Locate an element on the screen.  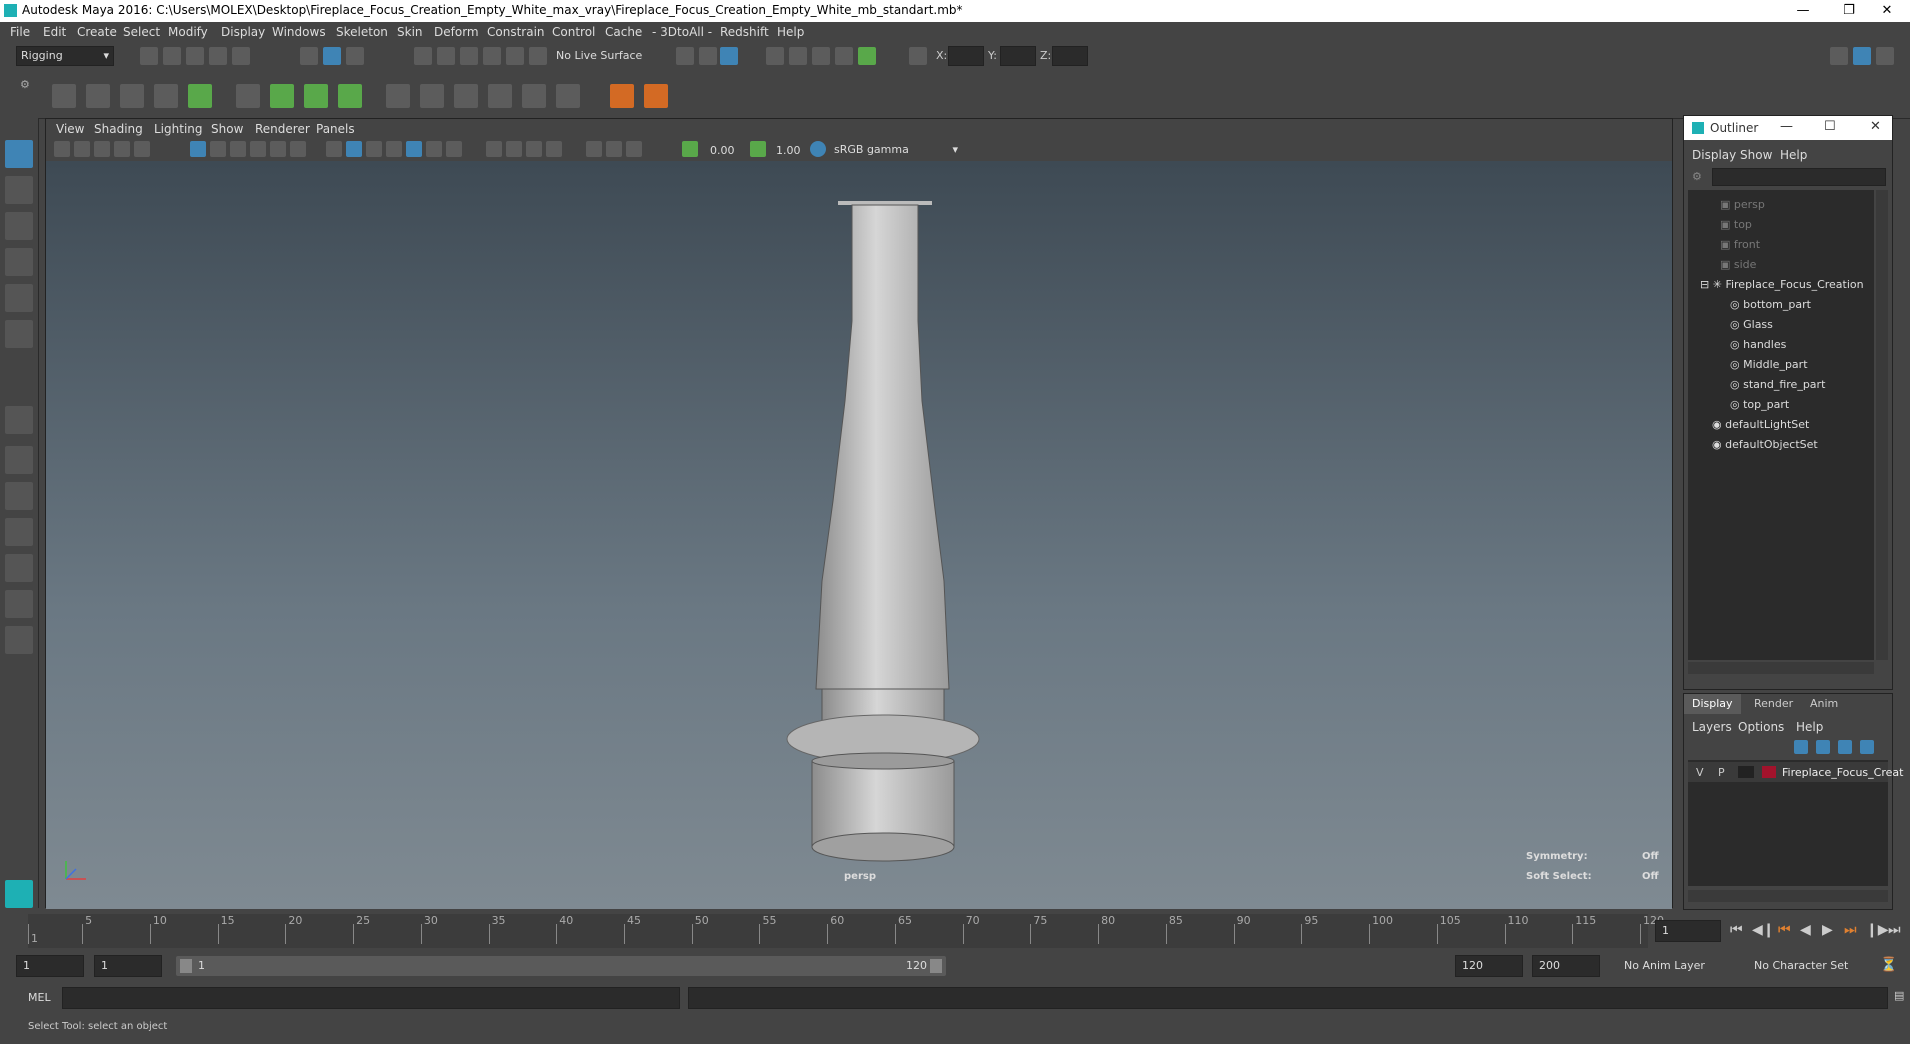
select-hierarchy-icon is located at coordinates (309, 56).